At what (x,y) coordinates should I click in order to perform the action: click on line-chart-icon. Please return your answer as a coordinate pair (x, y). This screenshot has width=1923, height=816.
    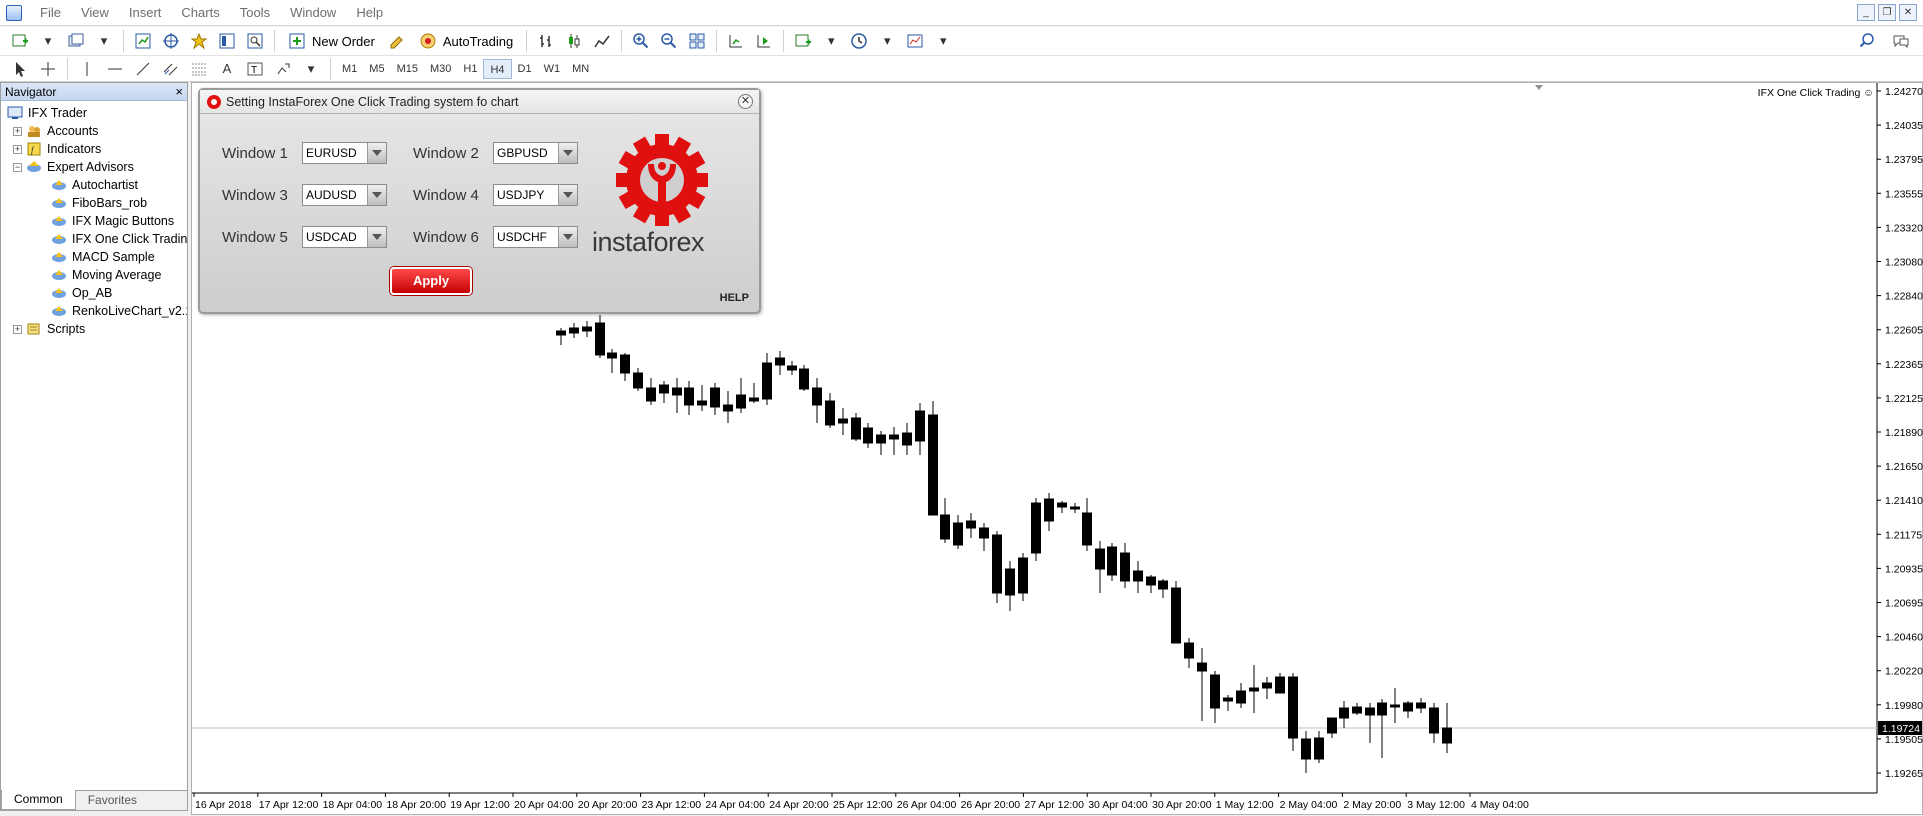
    Looking at the image, I should click on (602, 41).